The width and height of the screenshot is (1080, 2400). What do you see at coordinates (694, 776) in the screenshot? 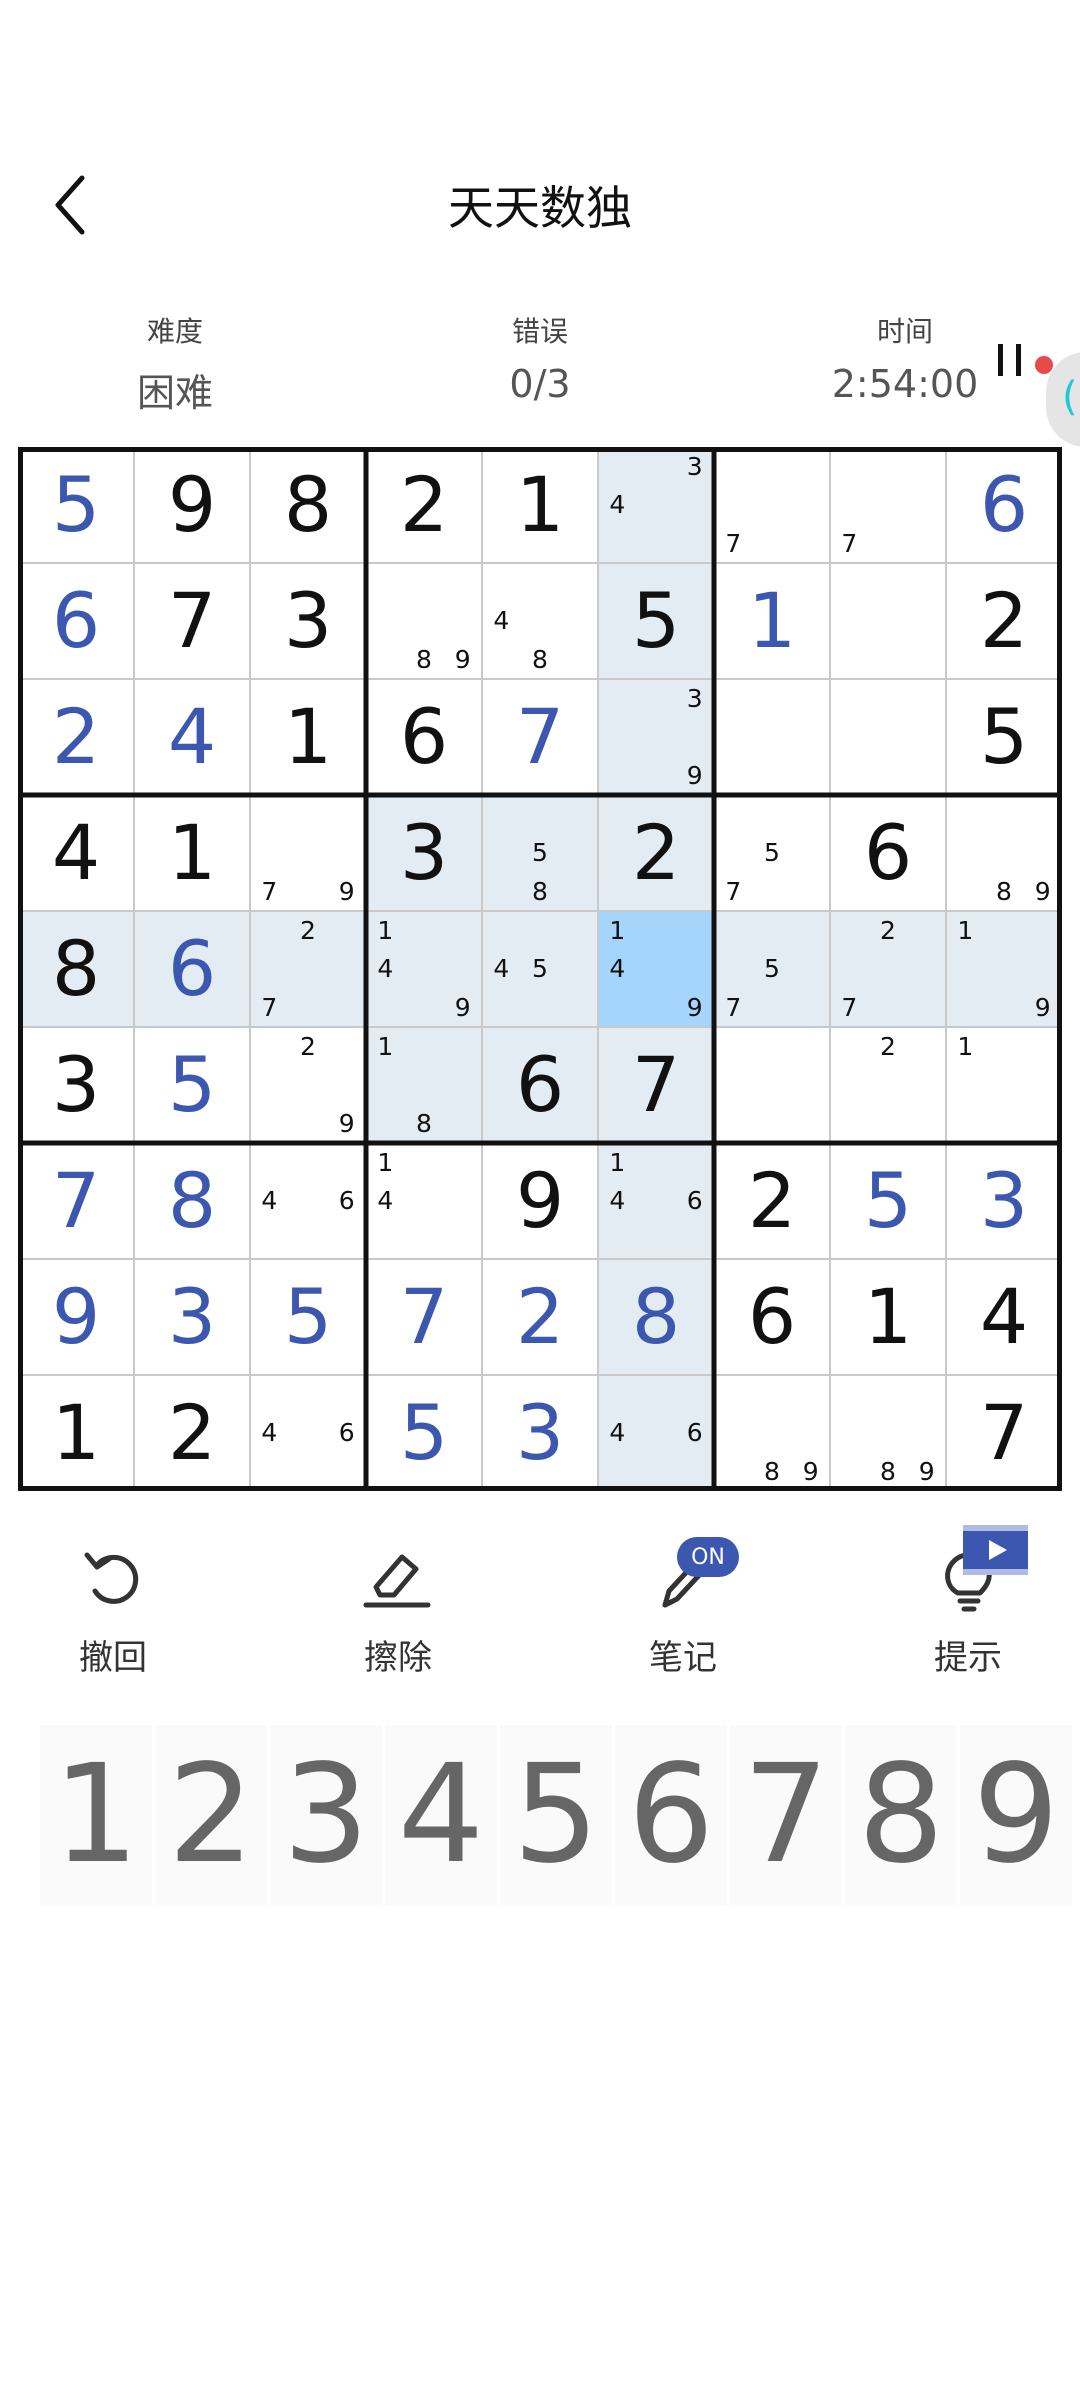
I see `pencil-note: 9` at bounding box center [694, 776].